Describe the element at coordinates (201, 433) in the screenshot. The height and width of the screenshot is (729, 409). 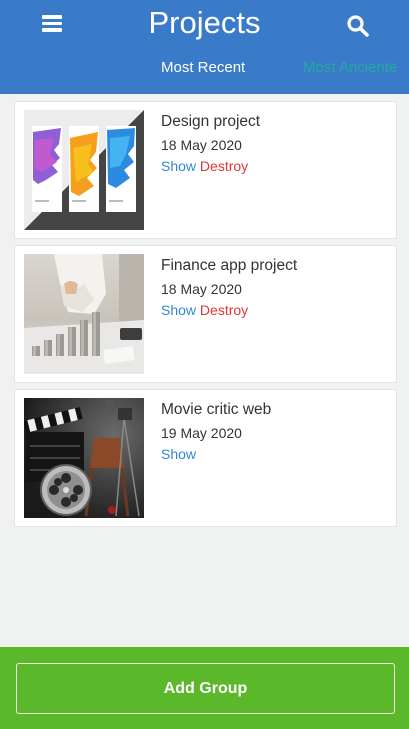
I see `project-date: 19 May 2020` at that location.